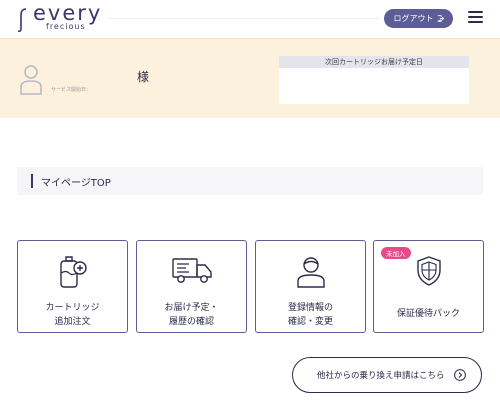 The width and height of the screenshot is (500, 415). Describe the element at coordinates (460, 375) in the screenshot. I see `chevron-right-circle-icon` at that location.